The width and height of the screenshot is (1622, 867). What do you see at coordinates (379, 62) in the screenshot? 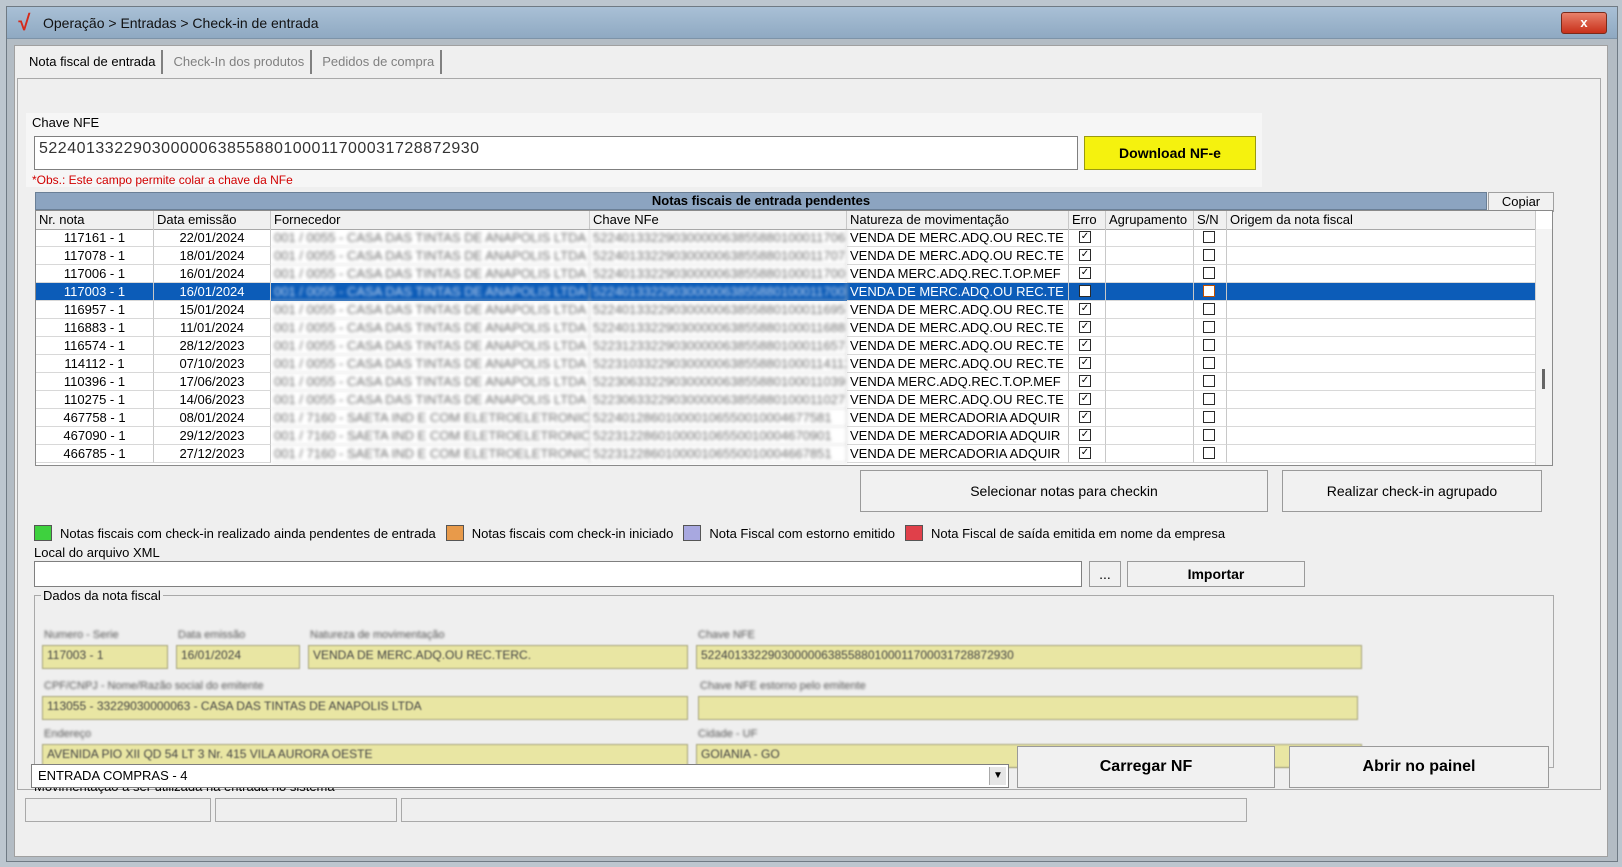
I see `tab-pedidos-de-compra: Pedidos de compra` at bounding box center [379, 62].